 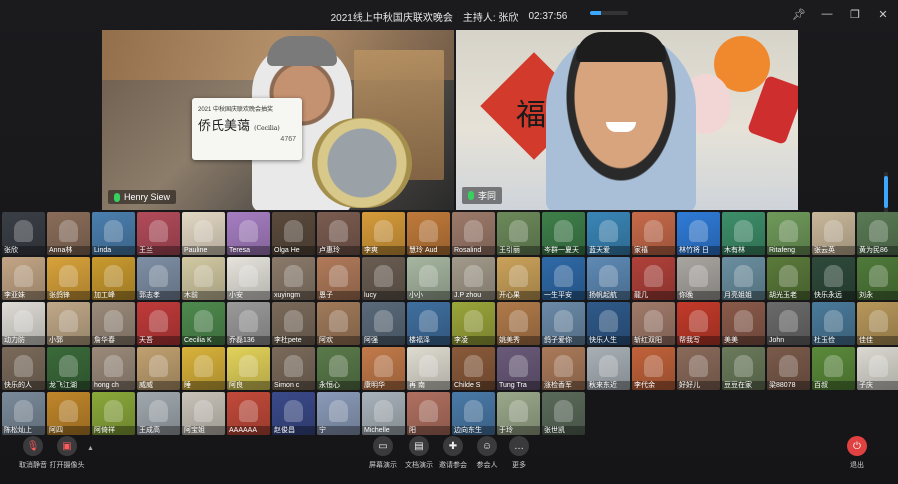 What do you see at coordinates (428, 278) in the screenshot?
I see `participant-tile: 小小` at bounding box center [428, 278].